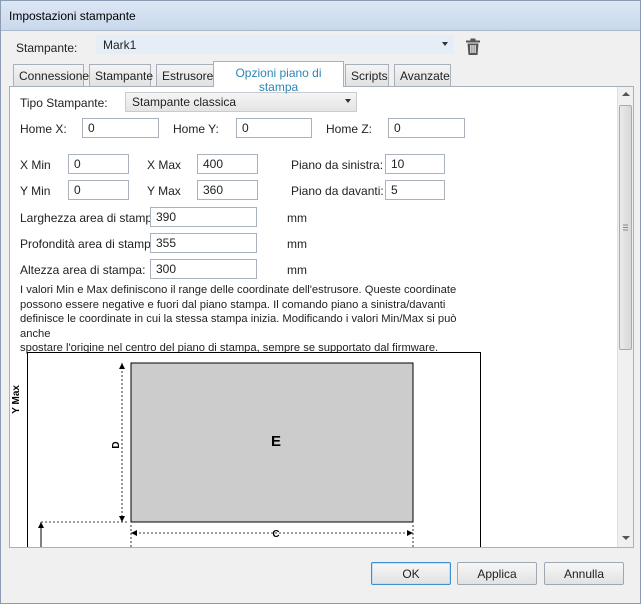 This screenshot has height=604, width=641. I want to click on printer-type-select: Stampante classica, so click(241, 102).